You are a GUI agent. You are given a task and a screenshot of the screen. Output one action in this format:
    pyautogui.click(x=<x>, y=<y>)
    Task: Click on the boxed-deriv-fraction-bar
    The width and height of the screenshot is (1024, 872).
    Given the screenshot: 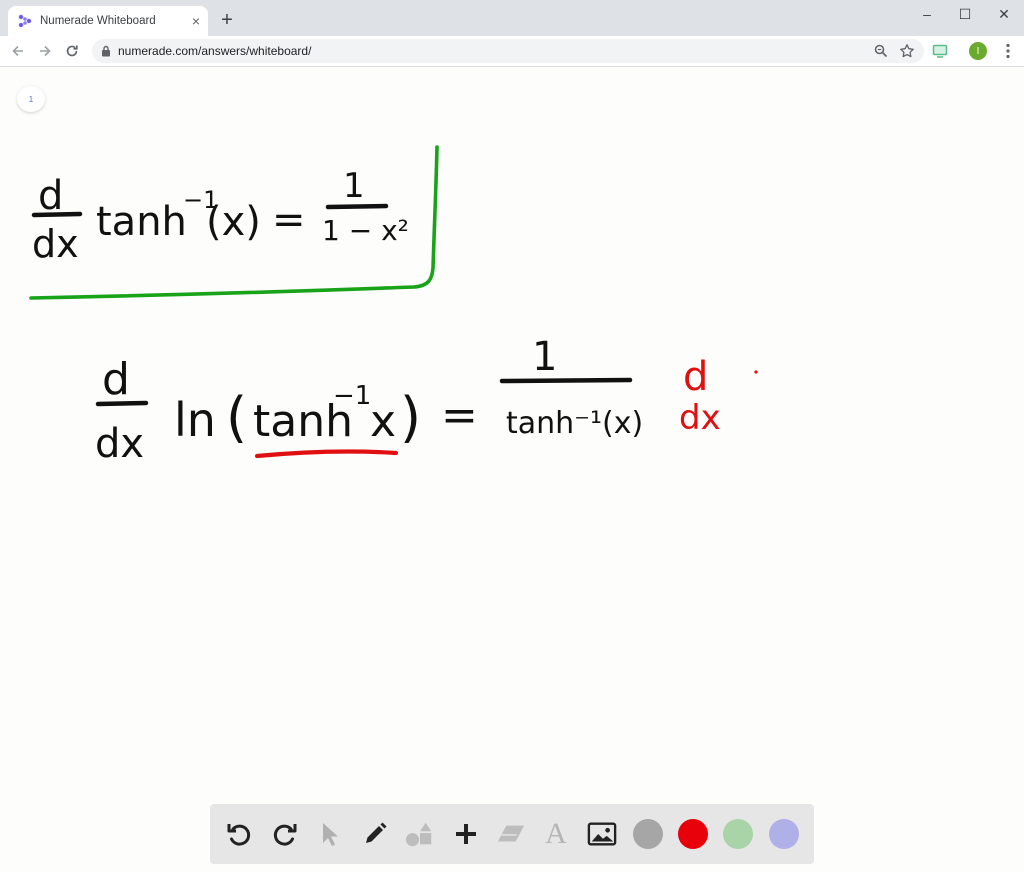 What is the action you would take?
    pyautogui.click(x=57, y=214)
    